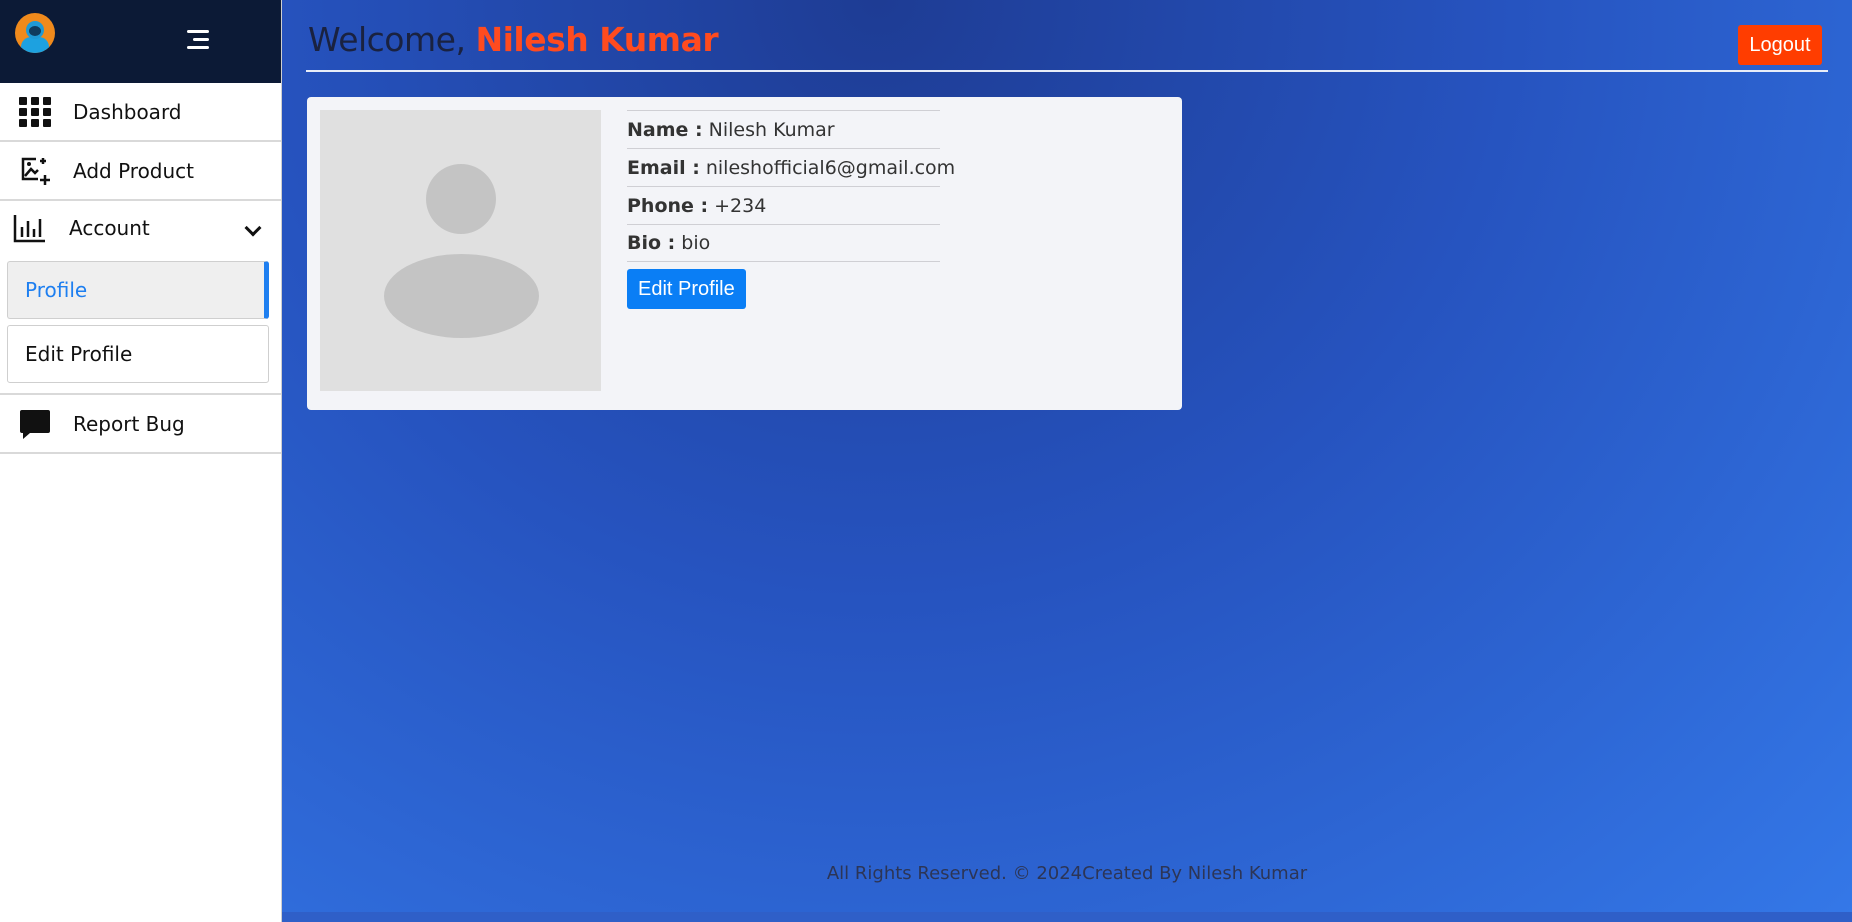 The height and width of the screenshot is (922, 1852). Describe the element at coordinates (665, 129) in the screenshot. I see `name-label: Name :` at that location.